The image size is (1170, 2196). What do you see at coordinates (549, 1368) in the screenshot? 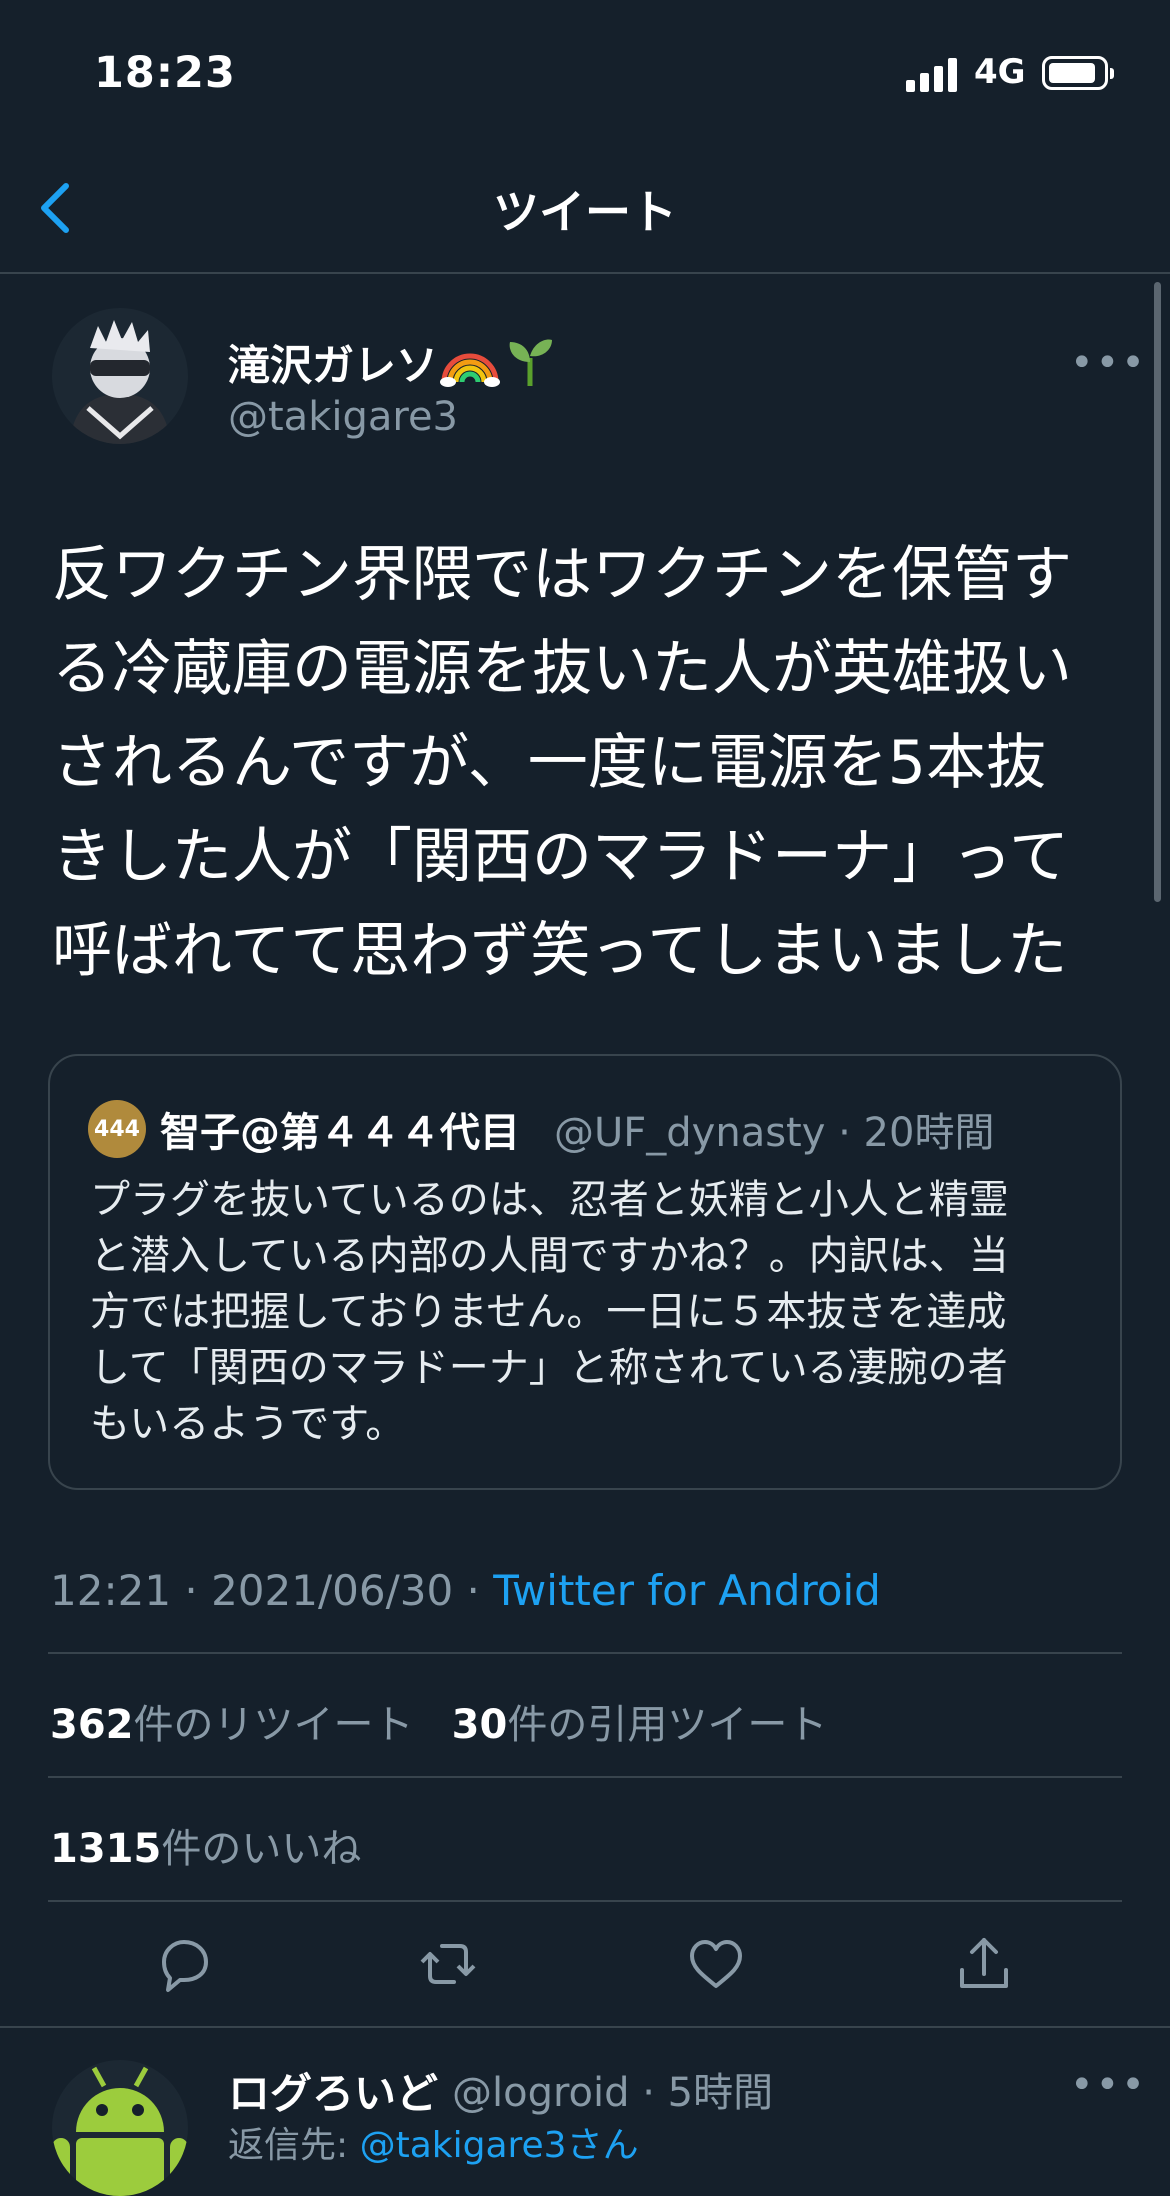
I see `quoted-line: して「関西のマラドーナ」と称されている凄腕の者` at bounding box center [549, 1368].